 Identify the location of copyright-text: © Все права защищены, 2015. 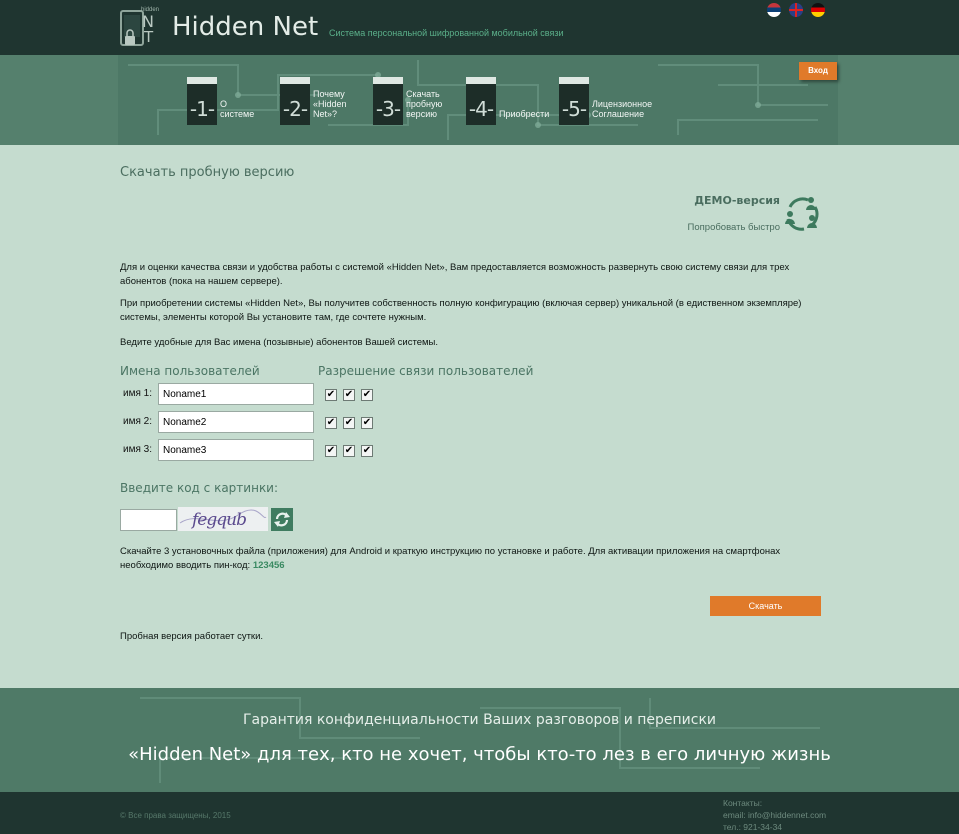
(175, 815).